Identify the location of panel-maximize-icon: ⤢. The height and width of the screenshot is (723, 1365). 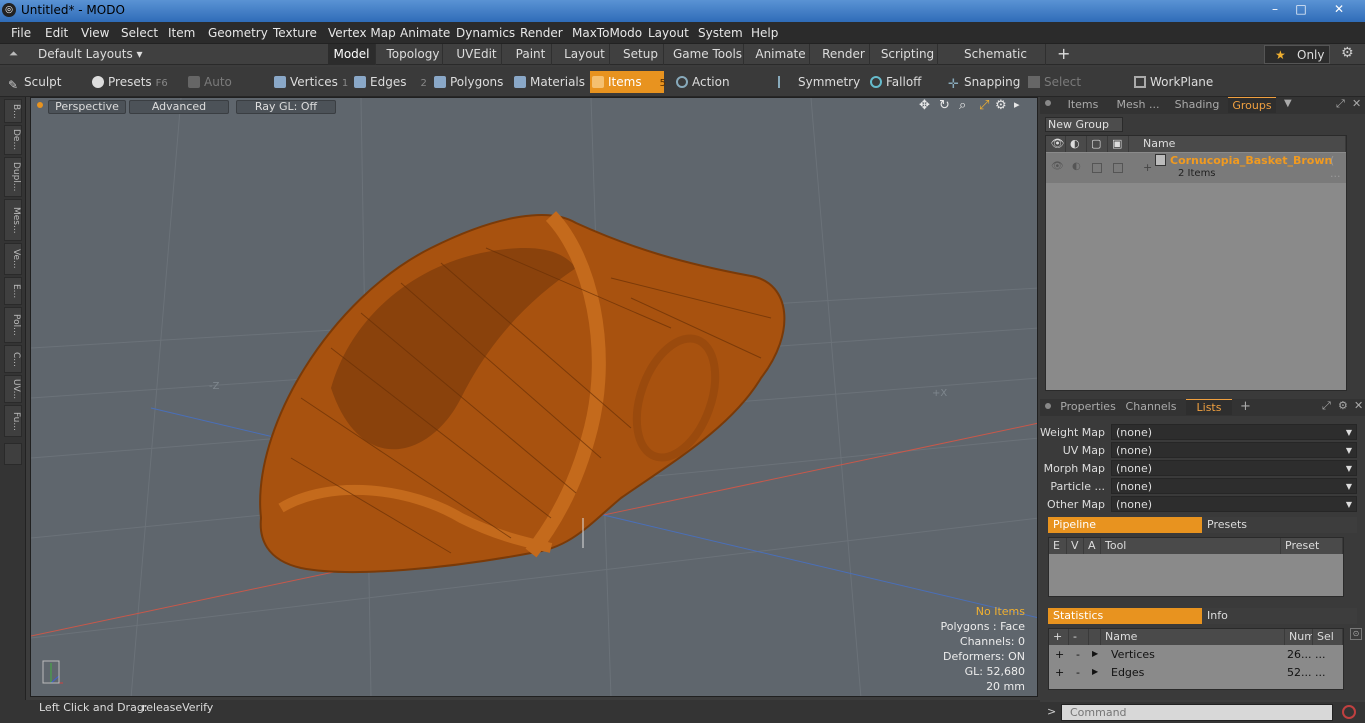
(1340, 104).